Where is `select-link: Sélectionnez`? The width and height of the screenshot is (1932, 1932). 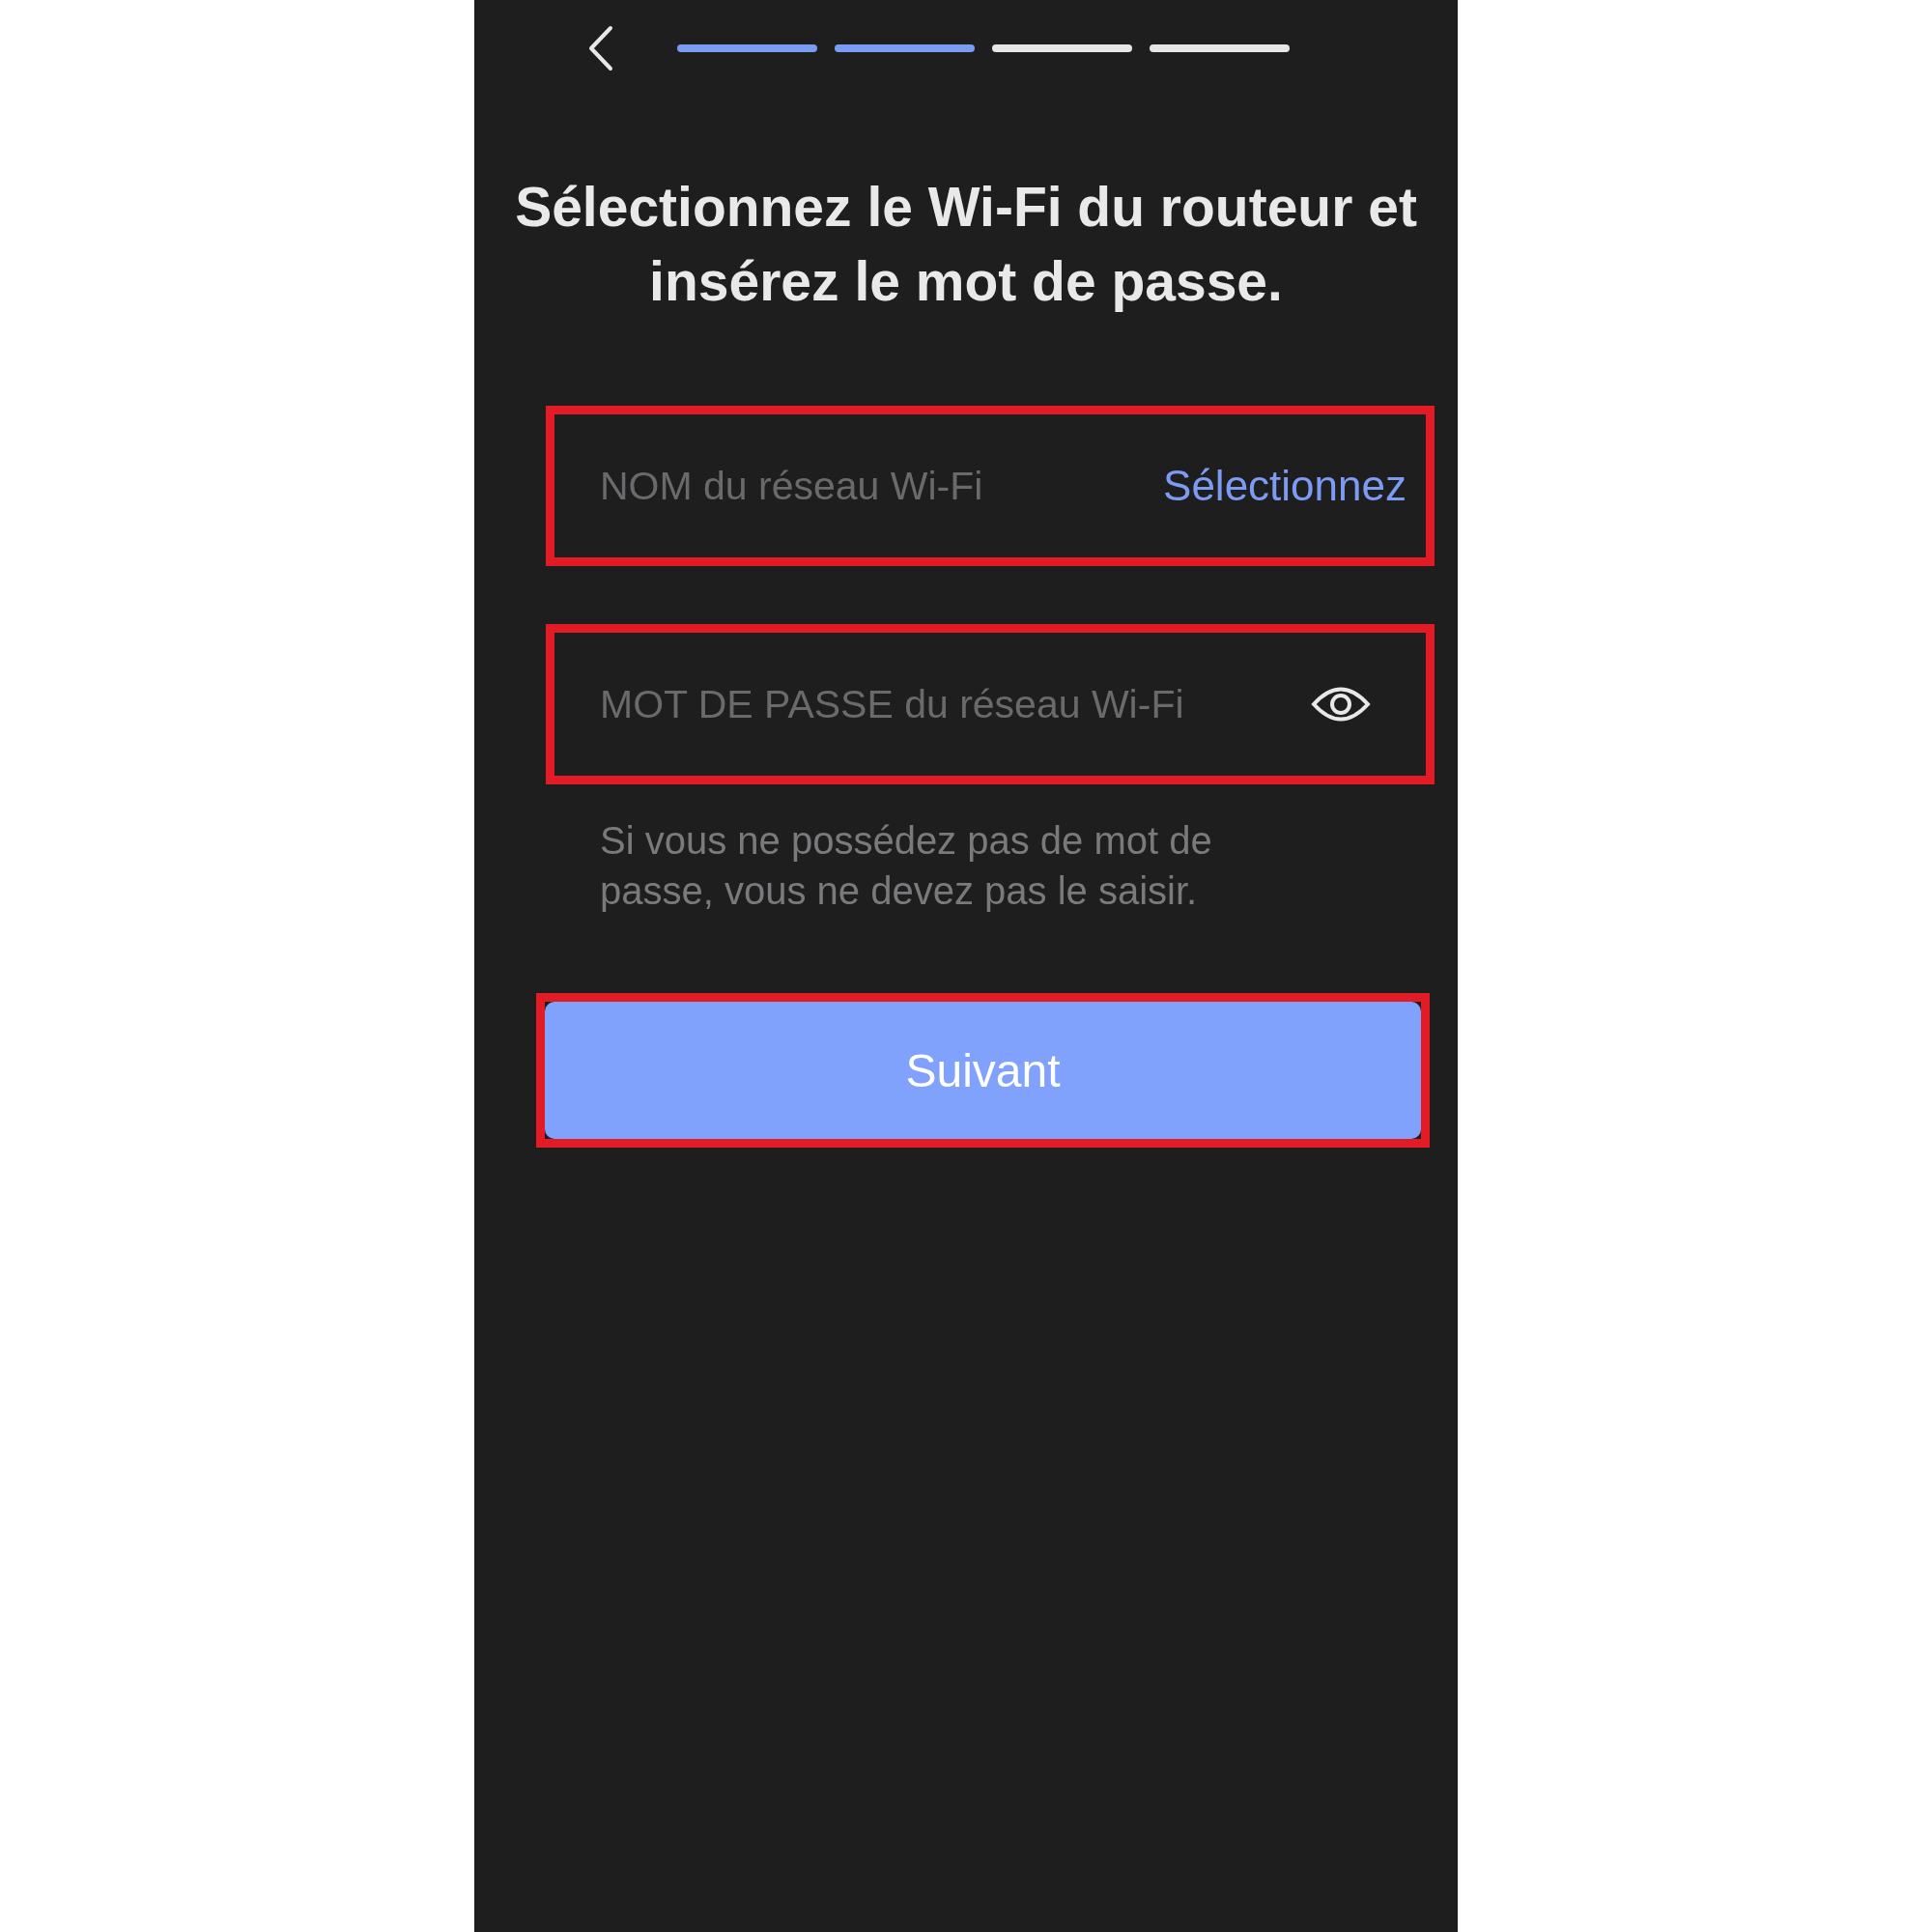
select-link: Sélectionnez is located at coordinates (1284, 486).